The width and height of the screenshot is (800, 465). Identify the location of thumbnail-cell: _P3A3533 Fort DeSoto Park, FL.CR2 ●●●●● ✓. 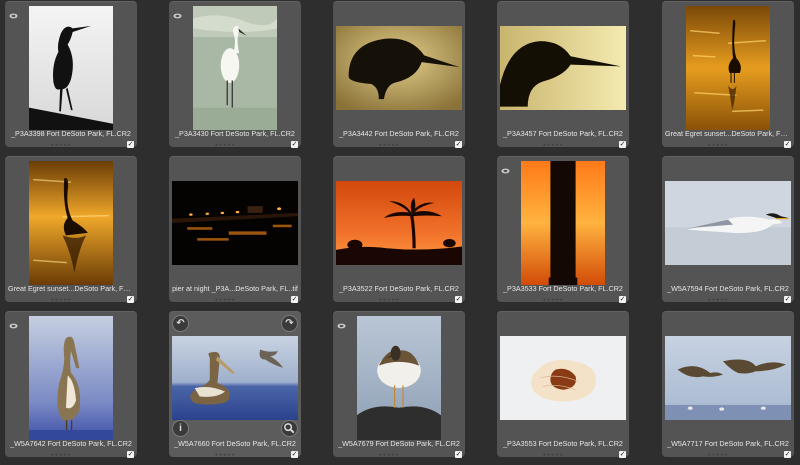
(563, 229).